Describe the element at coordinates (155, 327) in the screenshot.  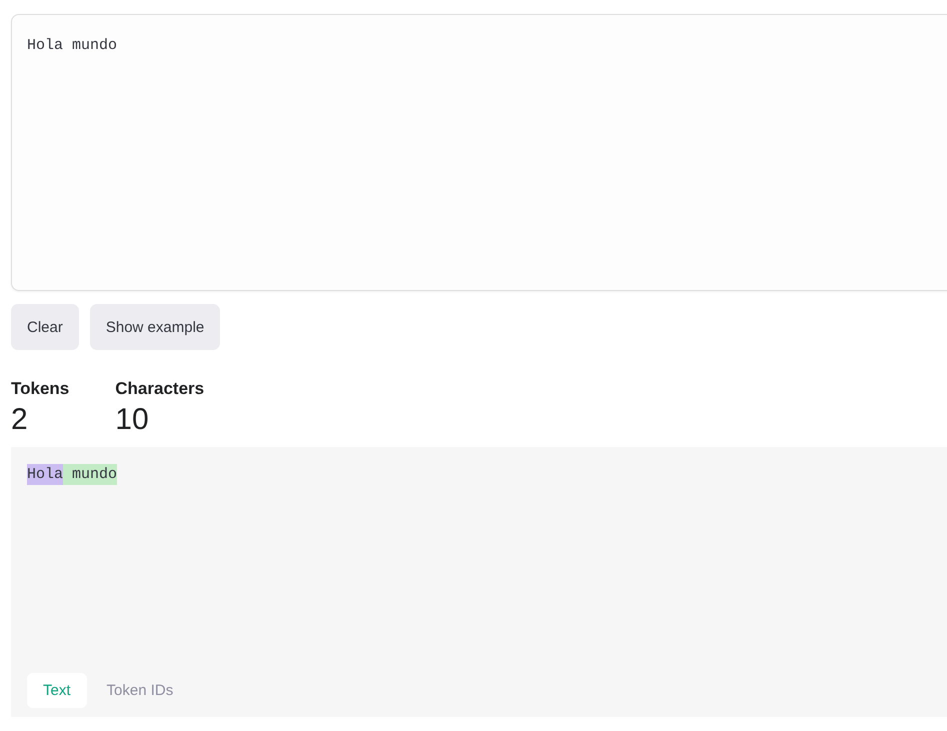
I see `show-example-button: Show example` at that location.